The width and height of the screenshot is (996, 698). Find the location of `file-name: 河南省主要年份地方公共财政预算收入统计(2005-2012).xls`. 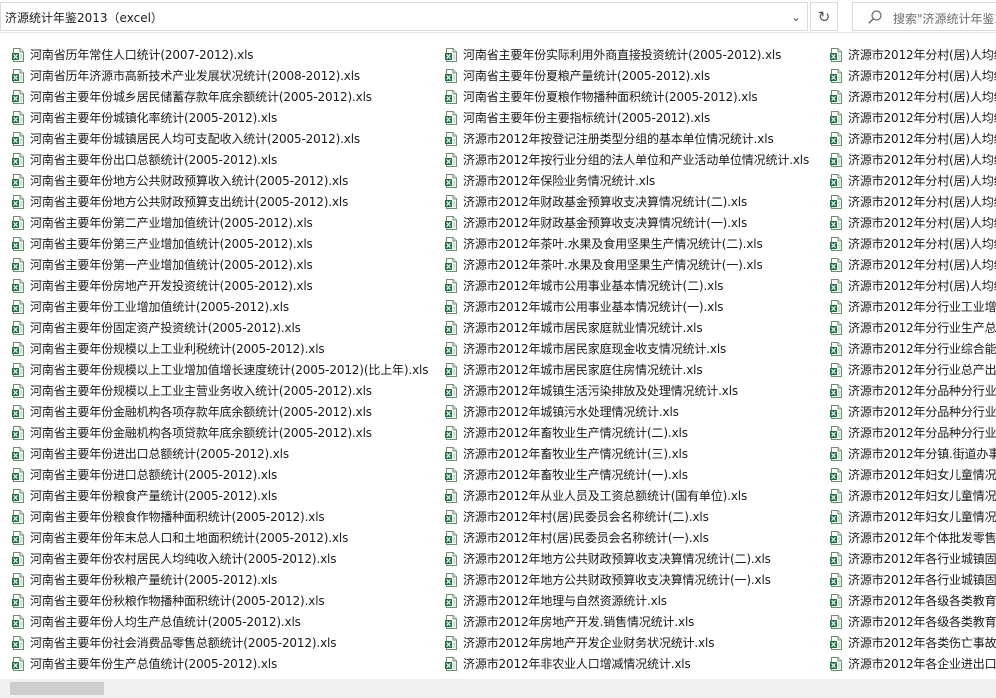

file-name: 河南省主要年份地方公共财政预算收入统计(2005-2012).xls is located at coordinates (189, 181).